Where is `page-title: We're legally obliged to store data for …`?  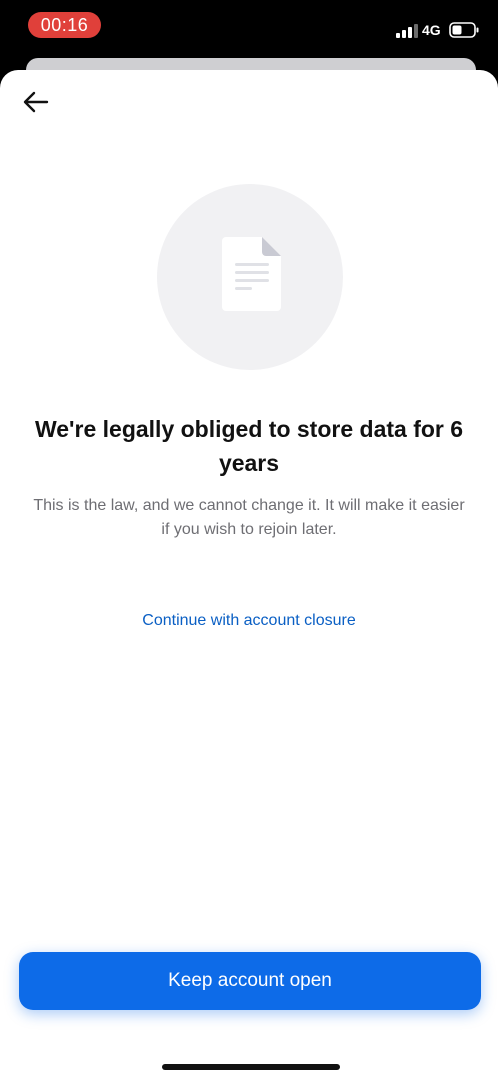
page-title: We're legally obliged to store data for … is located at coordinates (249, 446).